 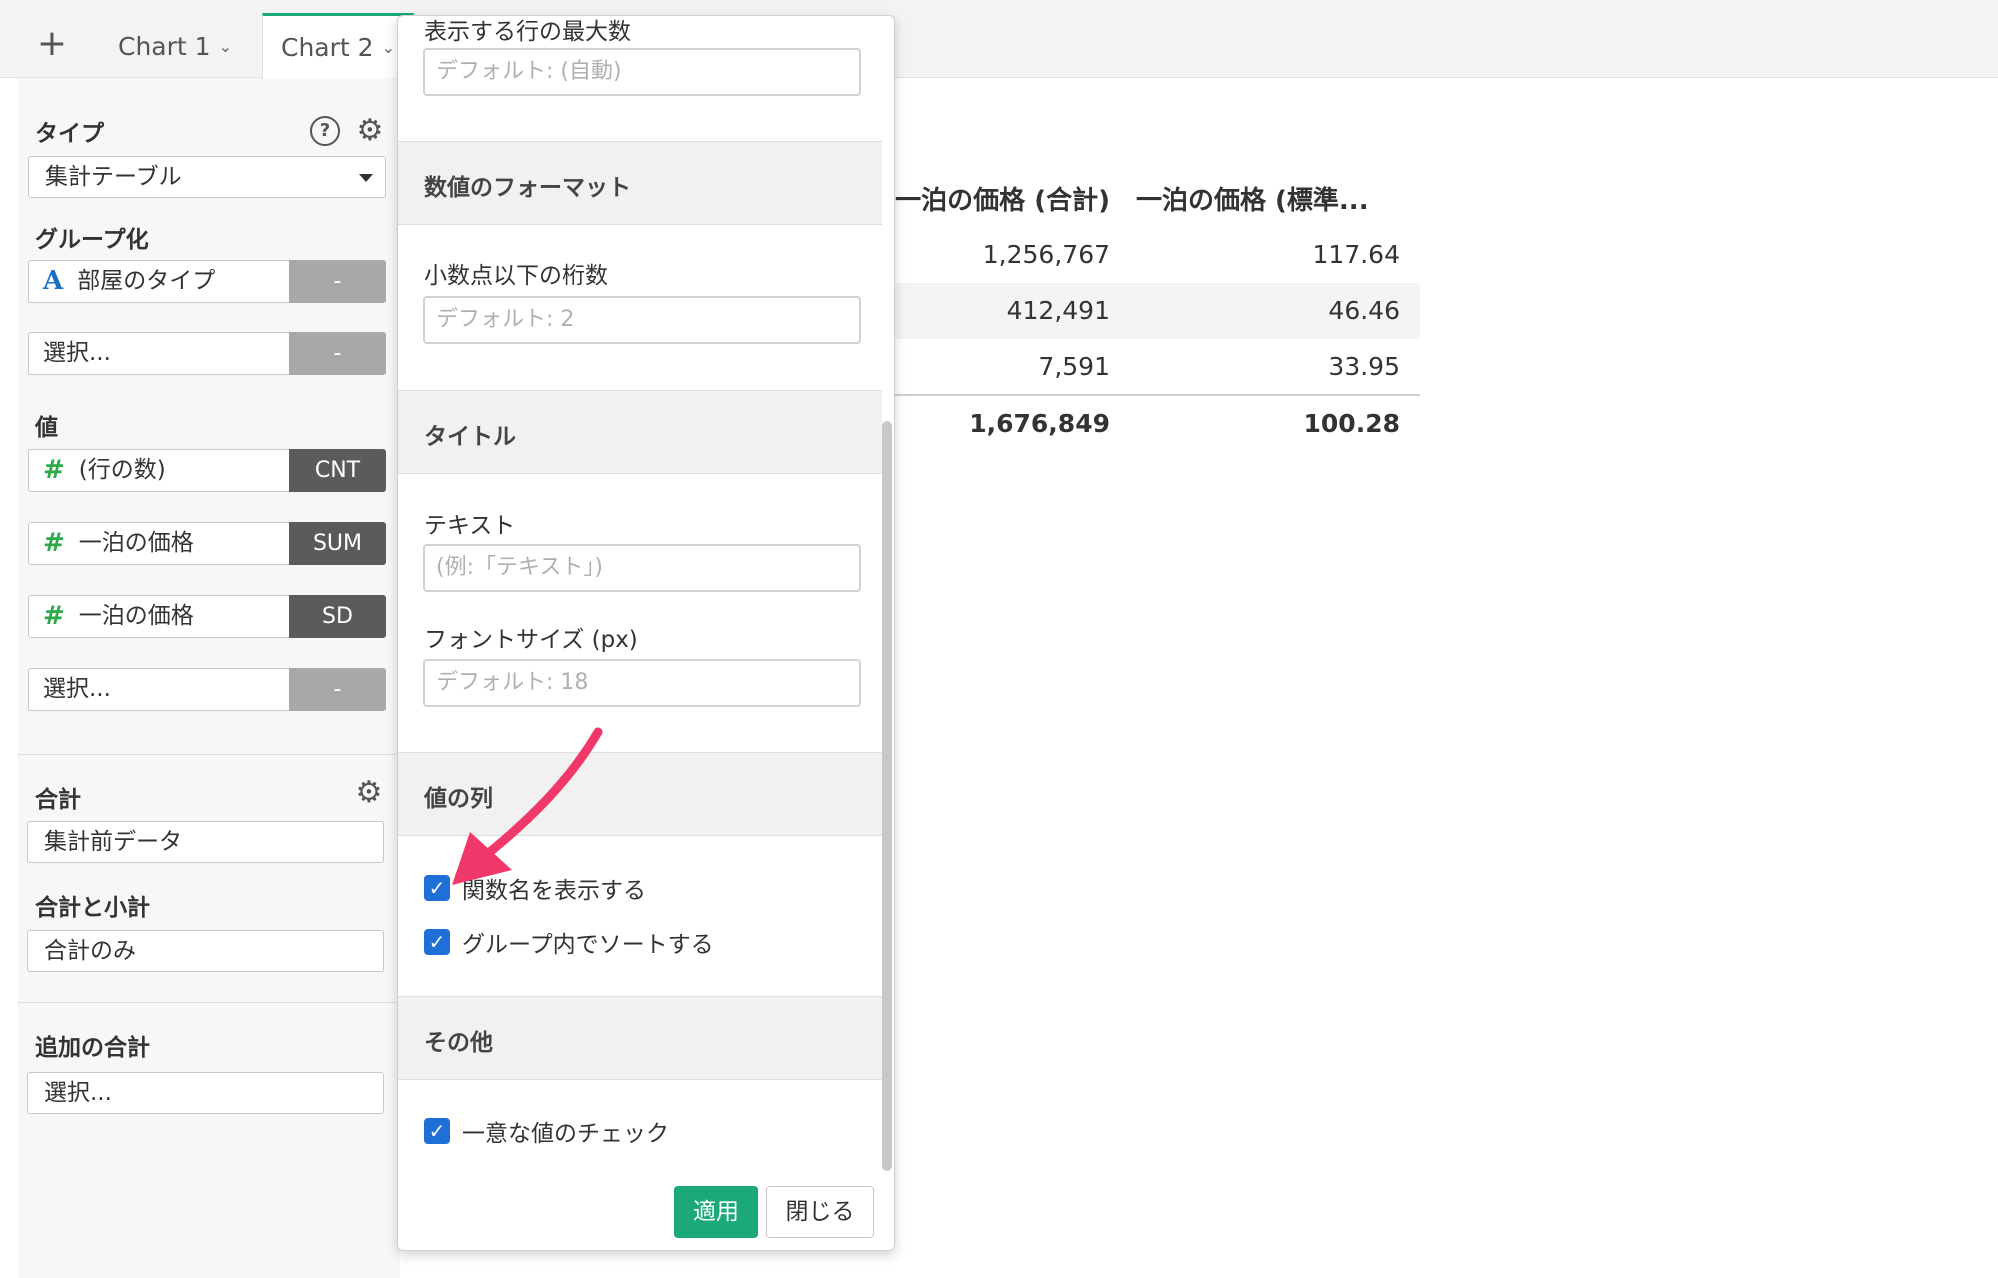 I want to click on group-field-row: A 部屋のタイプ -, so click(x=207, y=281).